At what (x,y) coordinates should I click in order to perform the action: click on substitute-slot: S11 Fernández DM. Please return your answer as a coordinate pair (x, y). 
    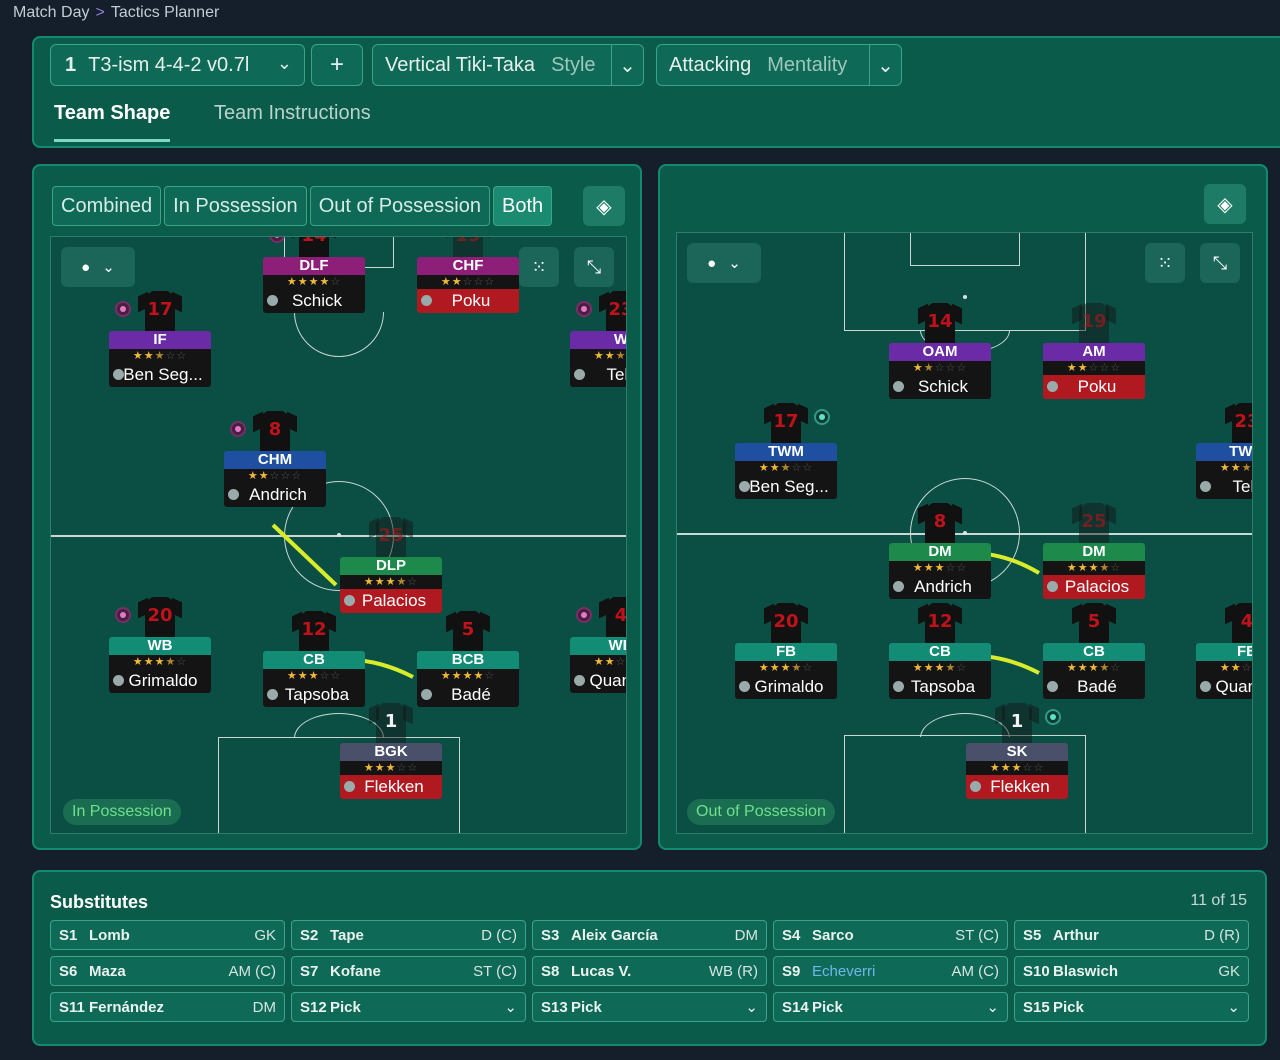
    Looking at the image, I should click on (167, 1007).